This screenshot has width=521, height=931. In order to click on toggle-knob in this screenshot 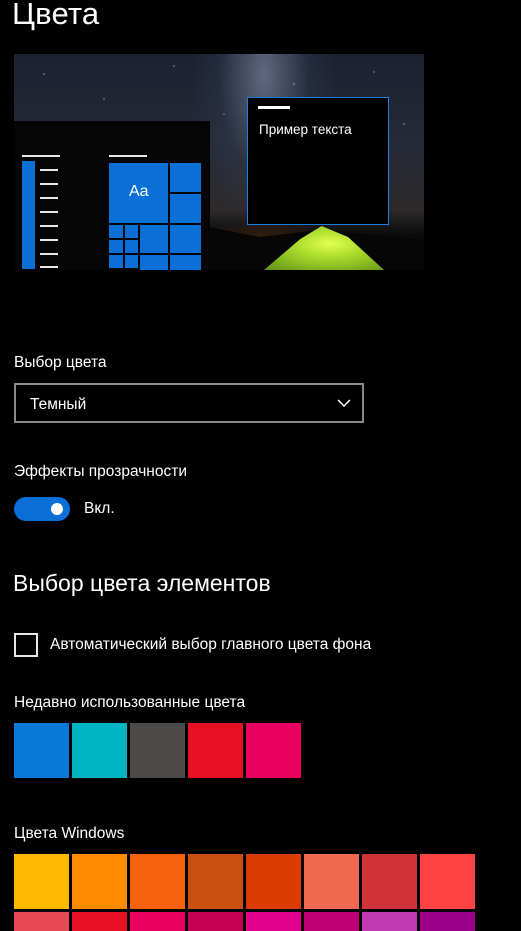, I will do `click(57, 509)`.